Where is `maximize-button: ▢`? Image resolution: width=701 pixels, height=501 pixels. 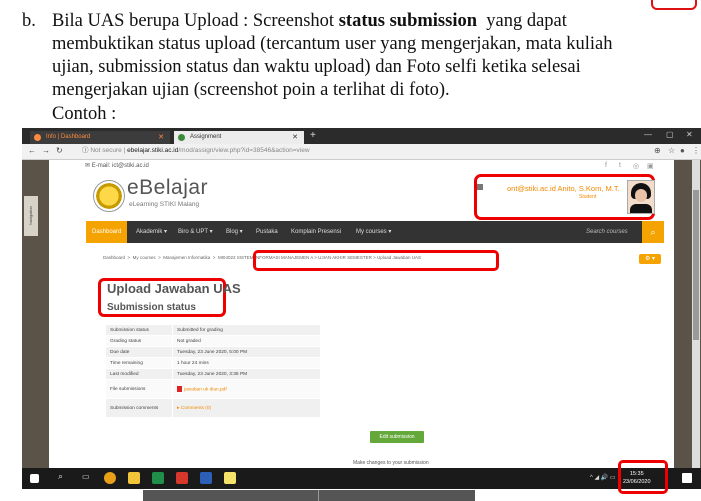
maximize-button: ▢ is located at coordinates (670, 134).